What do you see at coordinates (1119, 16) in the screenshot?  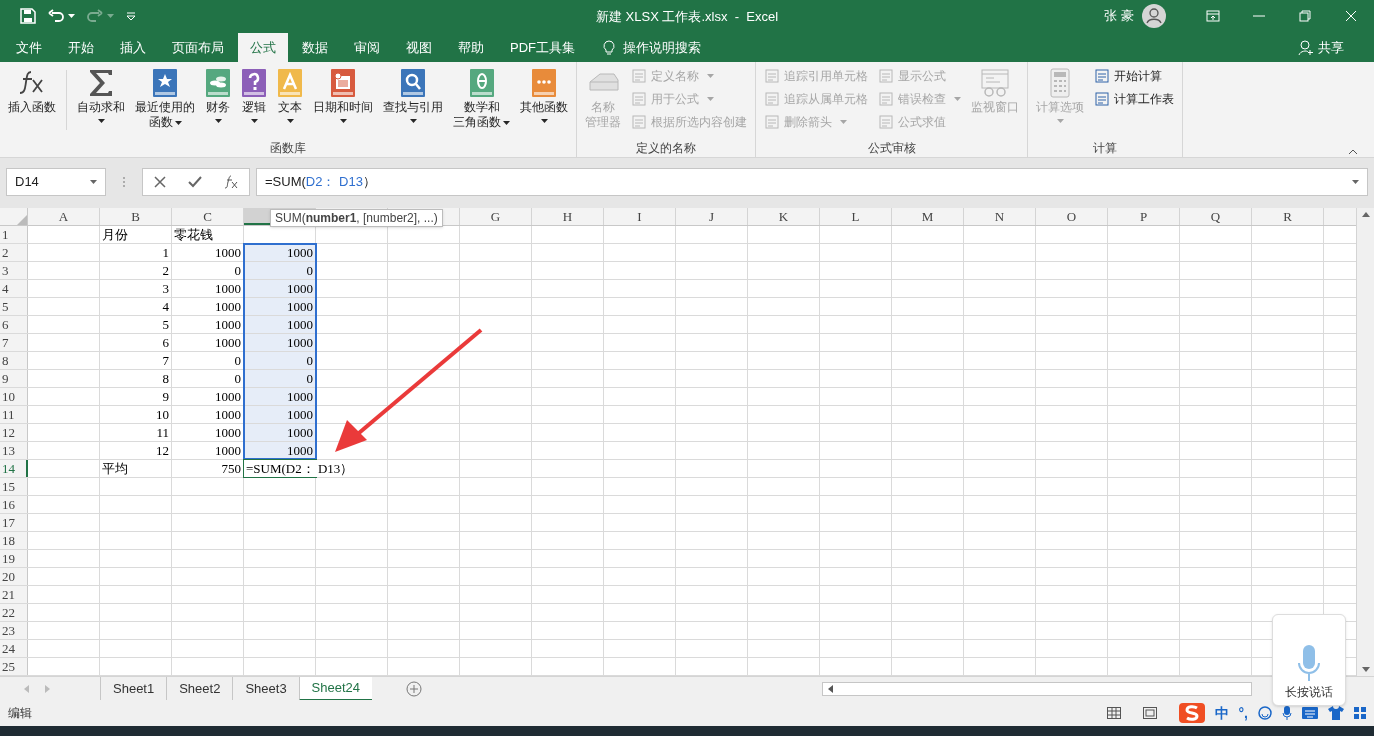 I see `user-name: 张 豪` at bounding box center [1119, 16].